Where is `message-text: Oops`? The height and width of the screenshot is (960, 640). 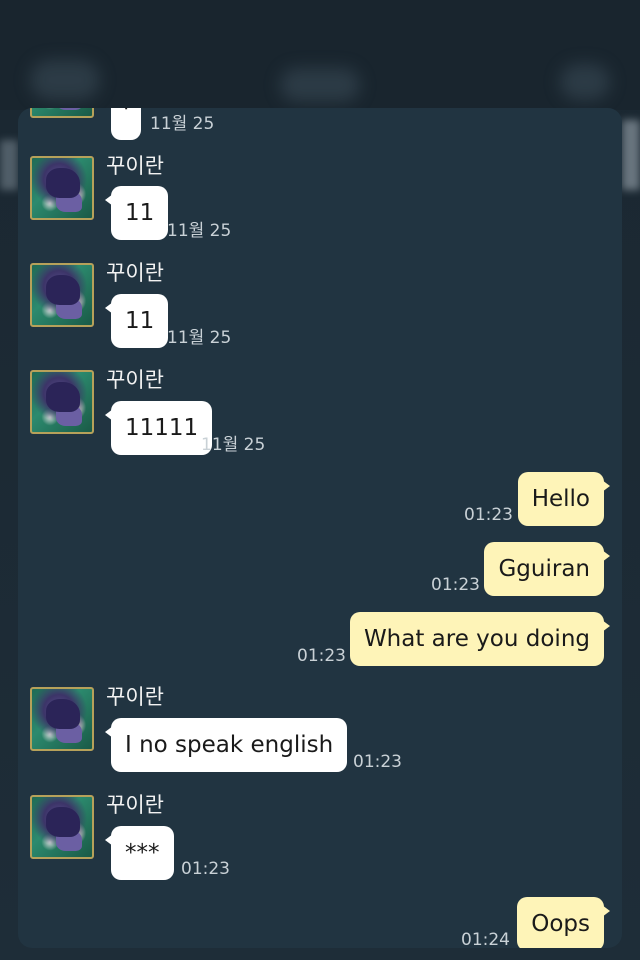
message-text: Oops is located at coordinates (560, 924).